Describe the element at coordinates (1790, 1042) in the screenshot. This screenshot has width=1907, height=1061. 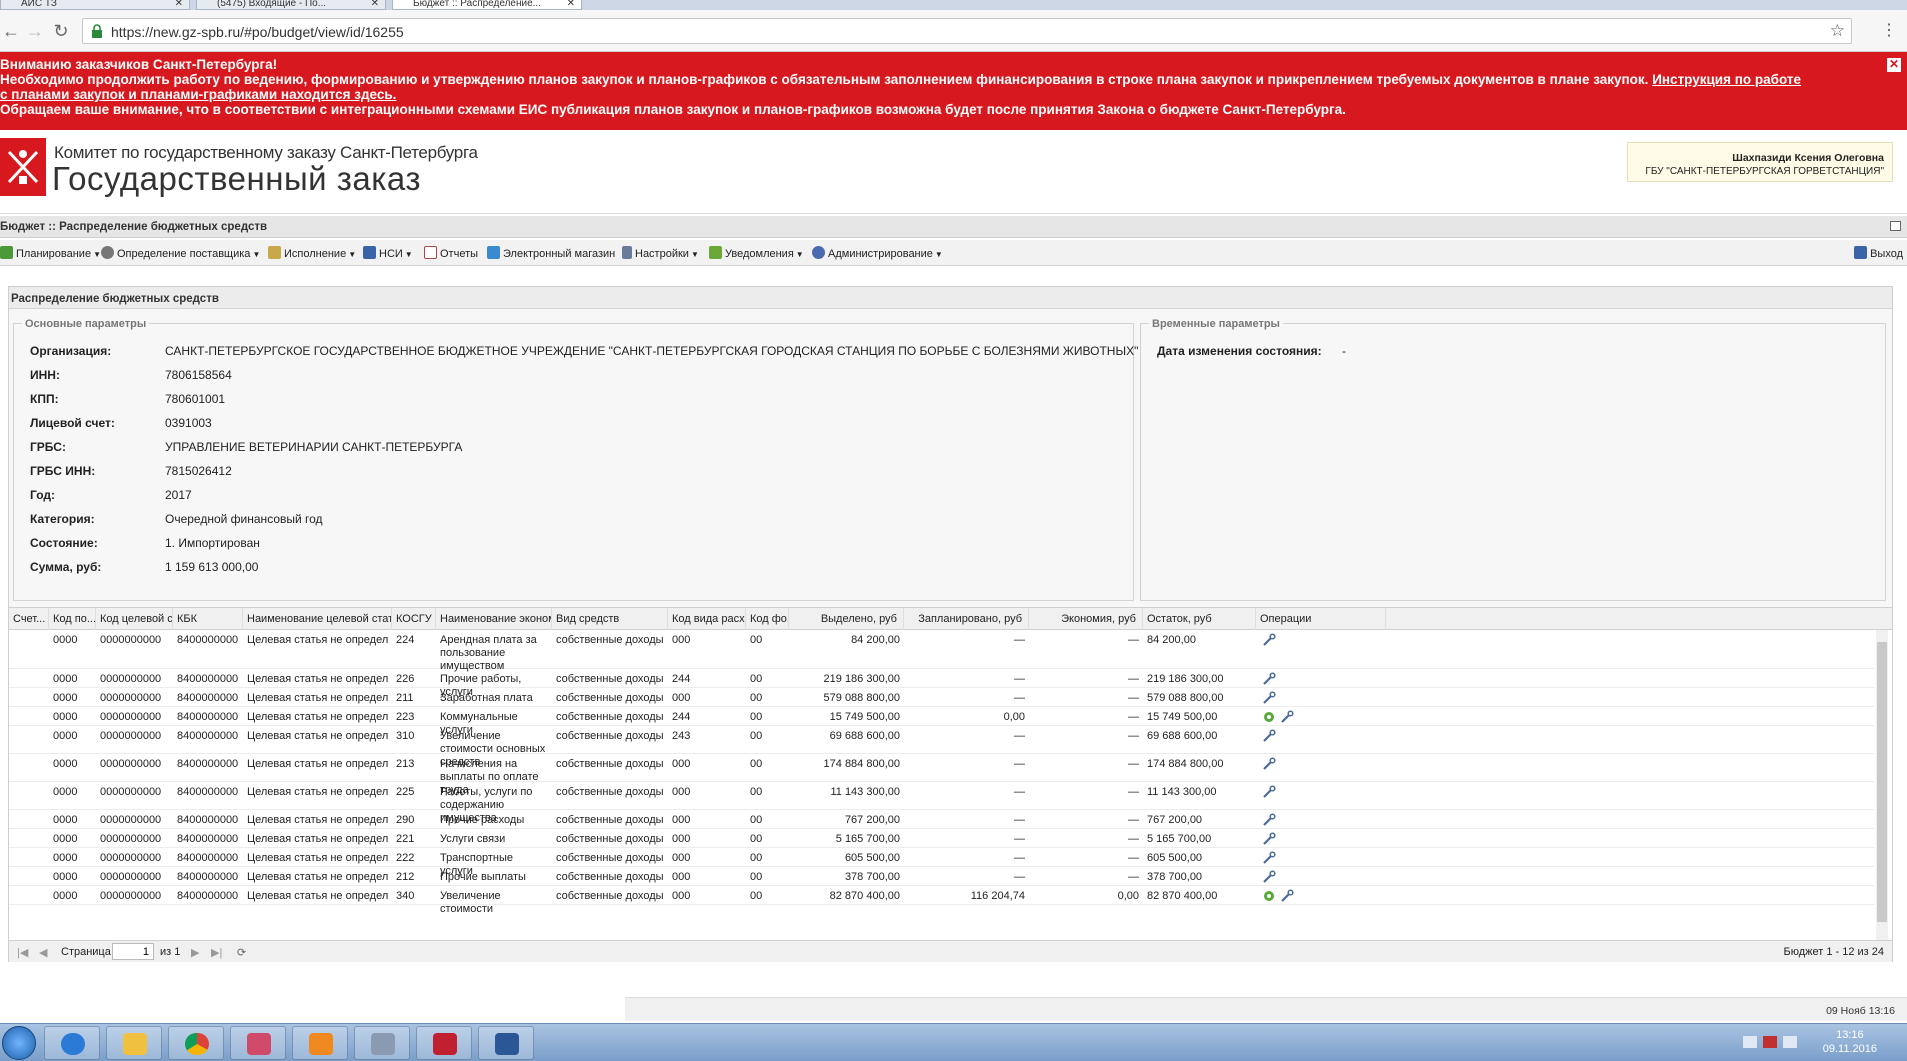
I see `tray-network-icon` at that location.